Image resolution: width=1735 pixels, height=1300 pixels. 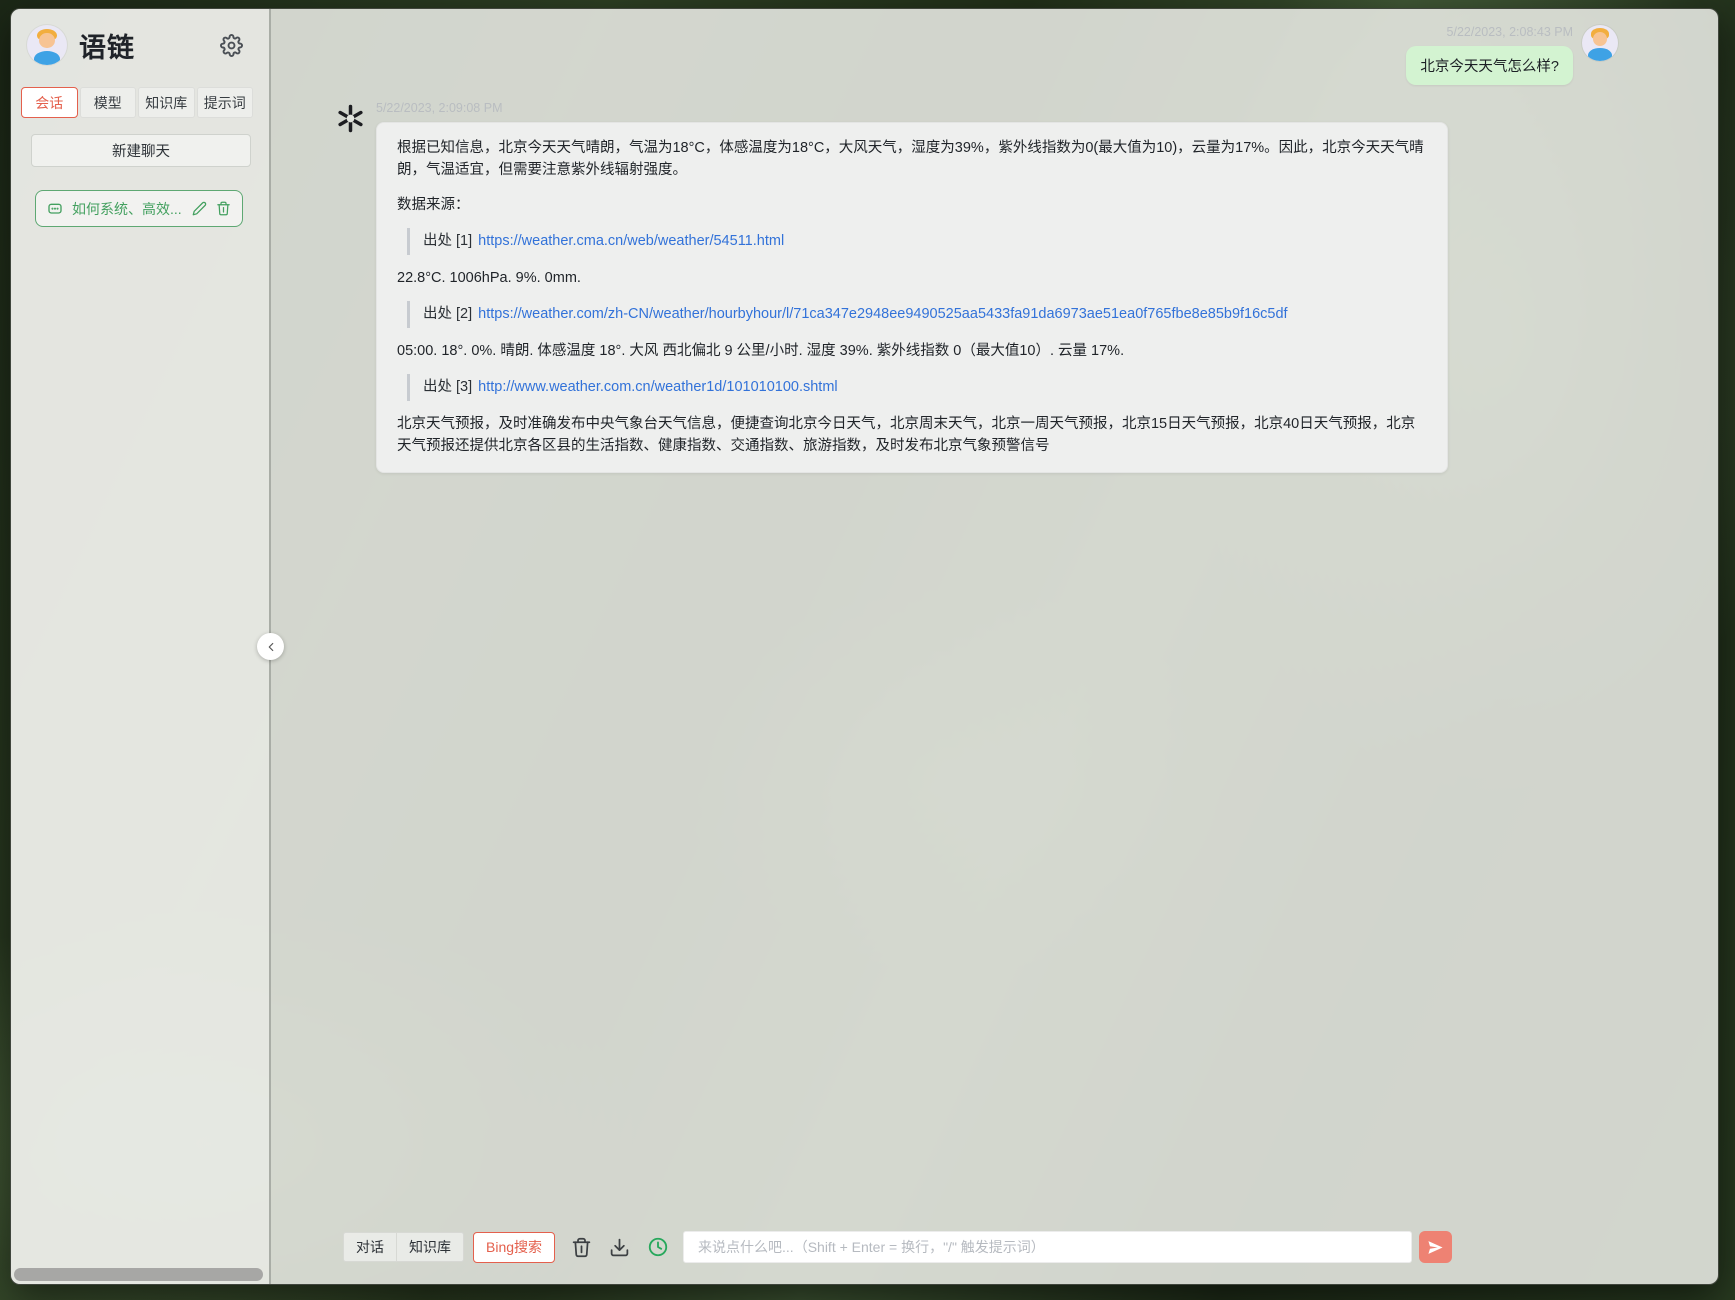 What do you see at coordinates (140, 37) in the screenshot?
I see `sidebar-header: 语链` at bounding box center [140, 37].